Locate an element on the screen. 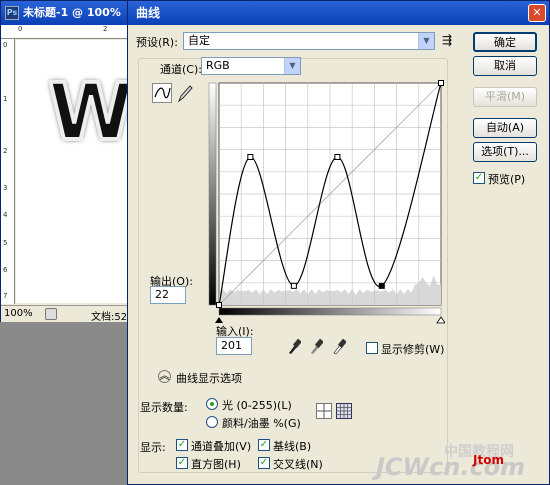 This screenshot has width=550, height=485. show-amount-label: 显示数量: is located at coordinates (164, 407).